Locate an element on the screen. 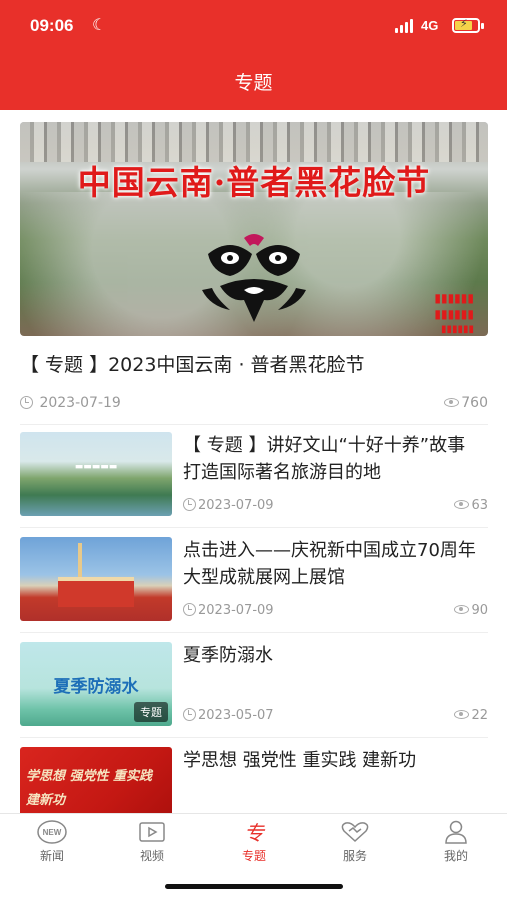 This screenshot has width=507, height=900. opera-mask-logo is located at coordinates (254, 278).